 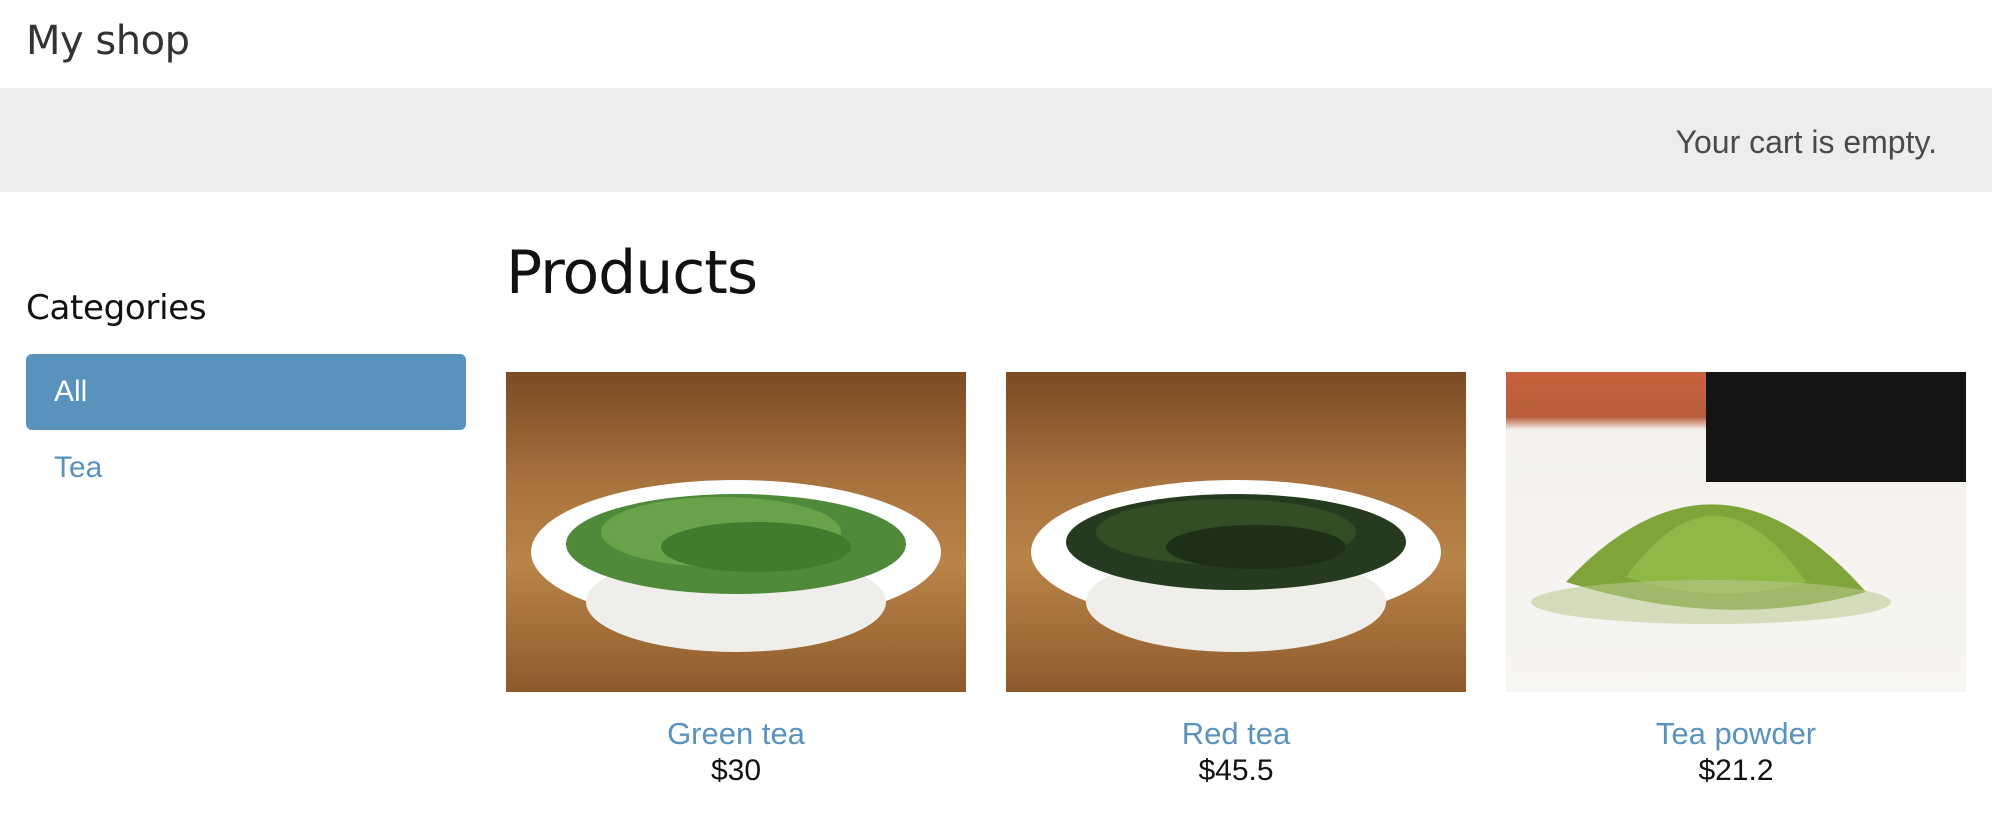 I want to click on red-tea-bowl-image, so click(x=1236, y=532).